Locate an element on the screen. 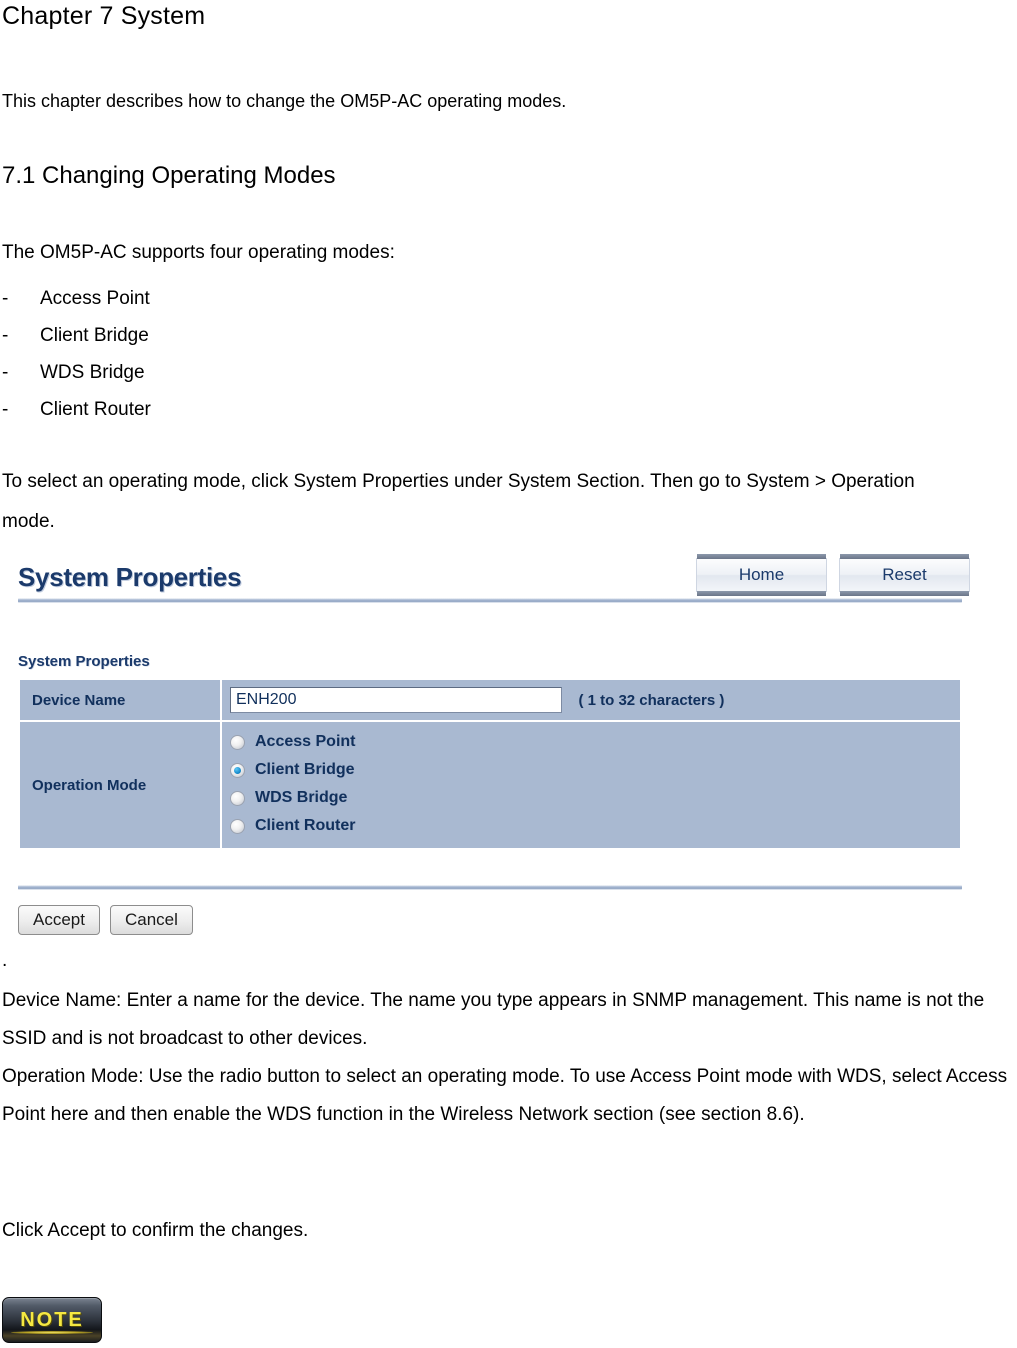 This screenshot has height=1348, width=1017. panel-header-buttons: Home Reset is located at coordinates (833, 575).